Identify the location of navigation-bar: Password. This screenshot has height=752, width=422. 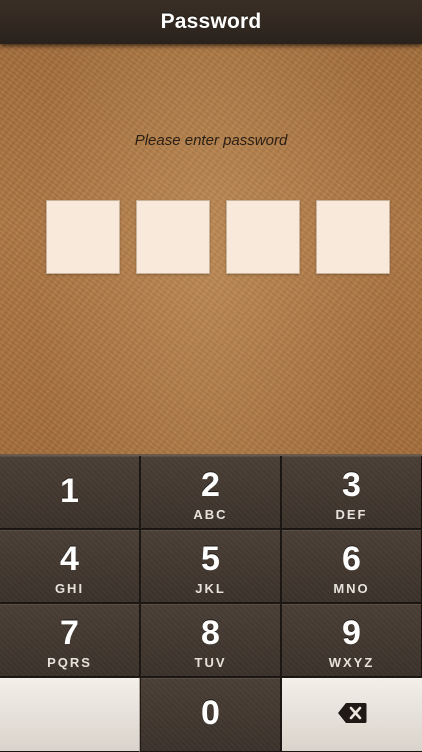
(211, 22).